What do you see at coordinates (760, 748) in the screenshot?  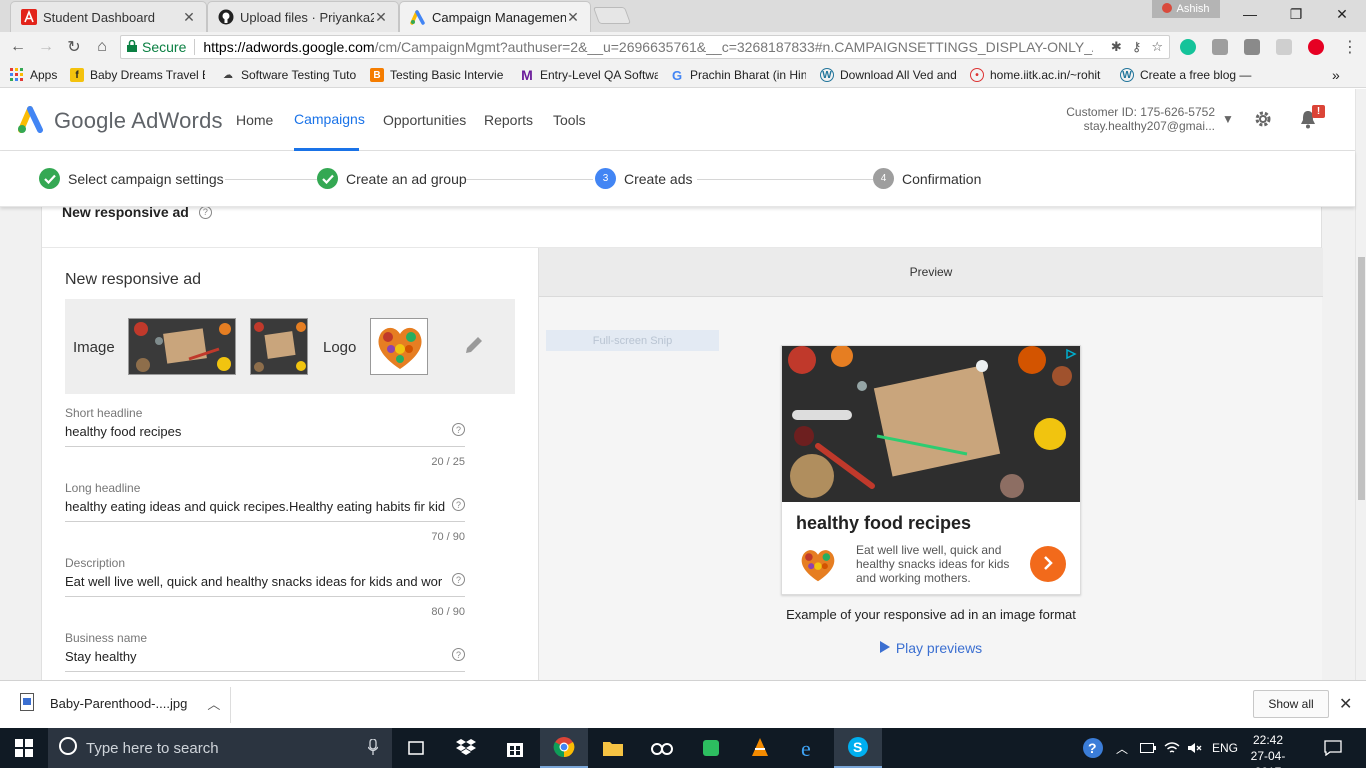 I see `vlc-icon` at bounding box center [760, 748].